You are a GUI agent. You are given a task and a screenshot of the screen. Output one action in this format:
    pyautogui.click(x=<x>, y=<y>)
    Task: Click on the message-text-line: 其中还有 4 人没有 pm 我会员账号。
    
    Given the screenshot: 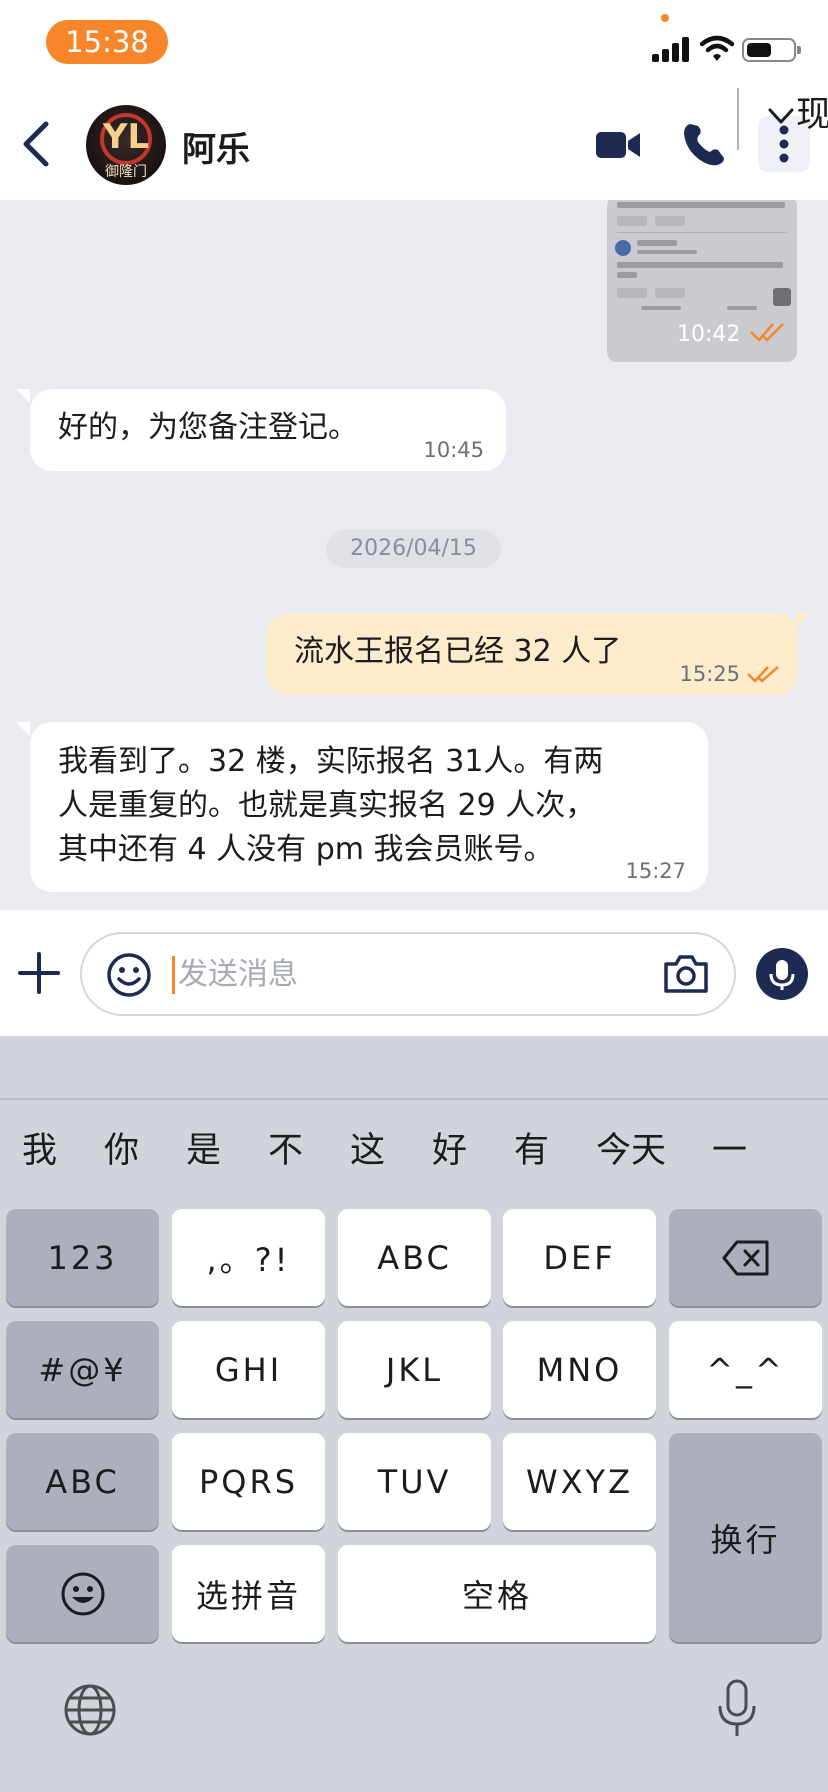 What is the action you would take?
    pyautogui.click(x=306, y=849)
    